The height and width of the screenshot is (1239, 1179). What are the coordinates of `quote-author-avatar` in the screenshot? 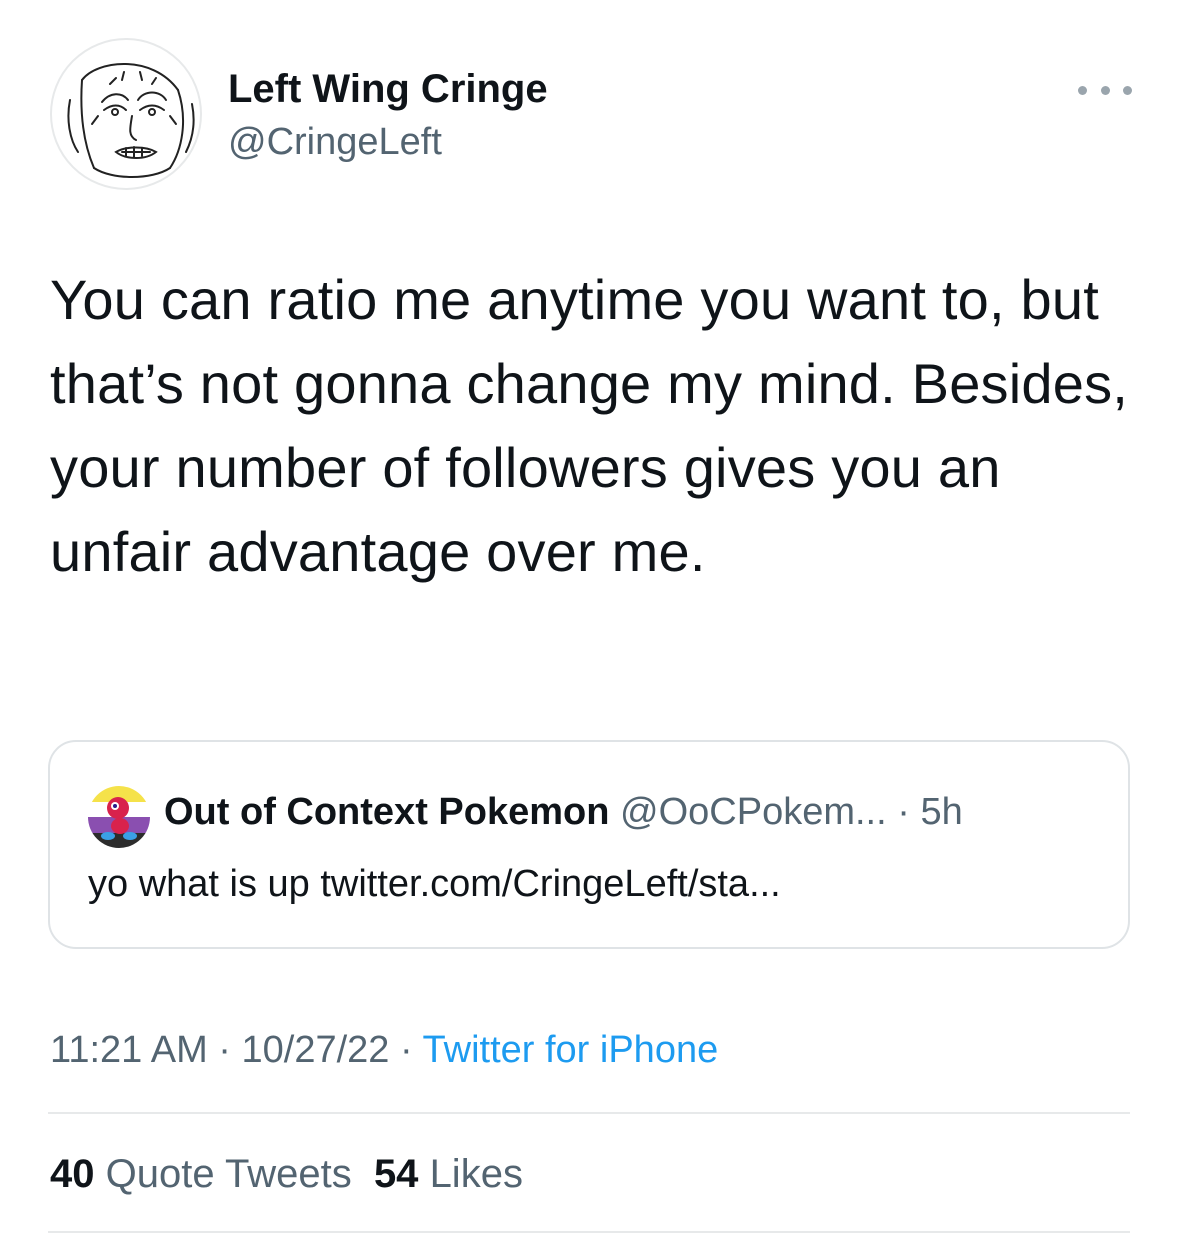 It's located at (119, 817).